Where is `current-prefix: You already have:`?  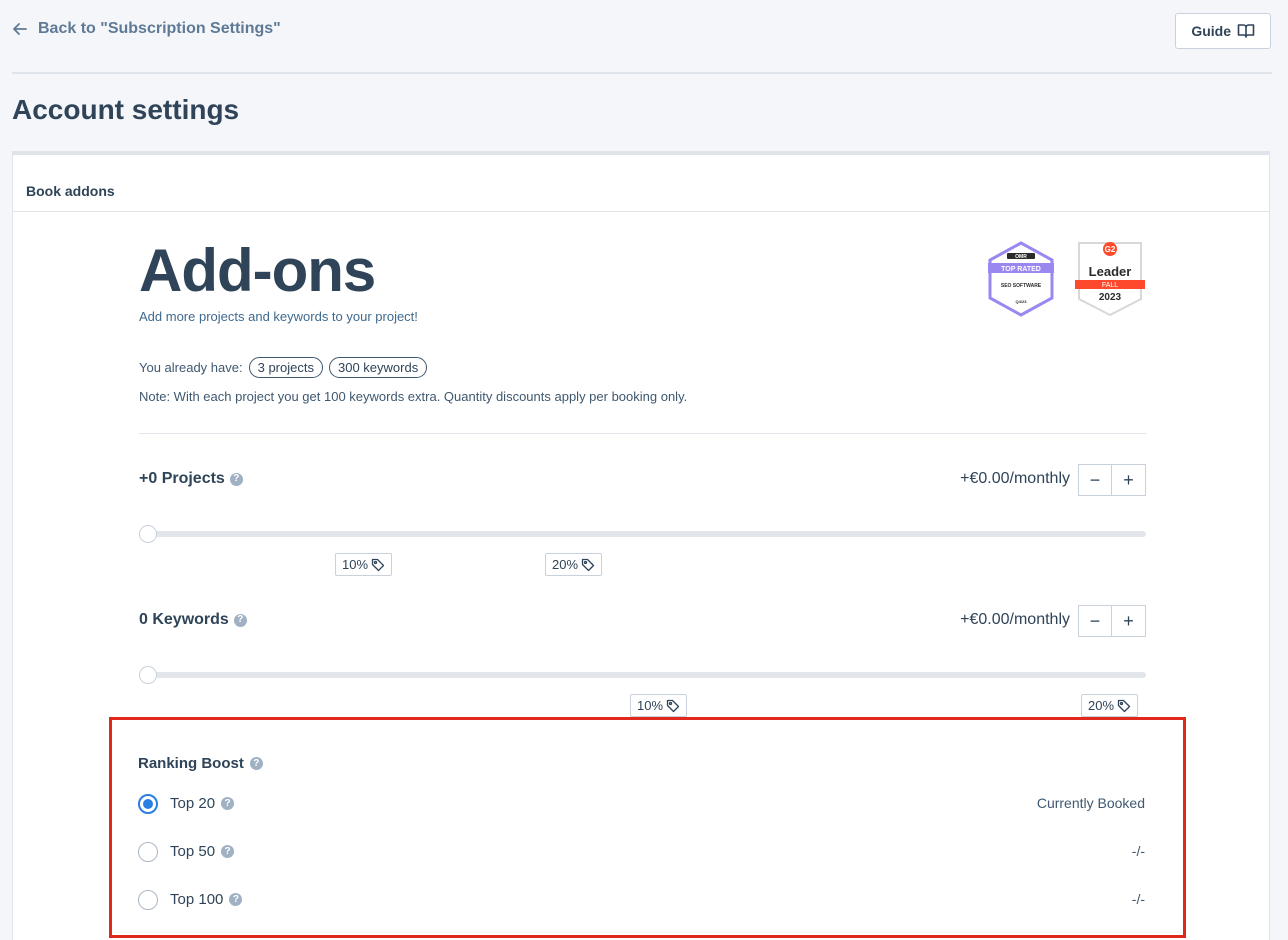 current-prefix: You already have: is located at coordinates (191, 367).